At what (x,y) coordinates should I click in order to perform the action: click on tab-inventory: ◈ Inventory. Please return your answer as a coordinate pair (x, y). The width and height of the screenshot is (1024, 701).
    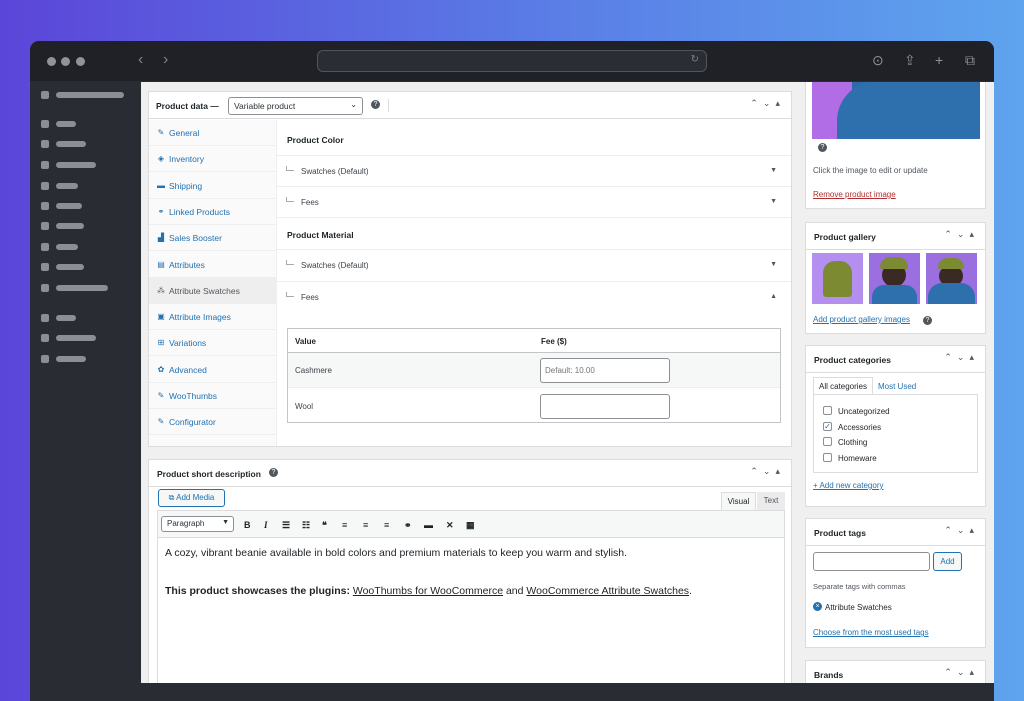
    Looking at the image, I should click on (213, 159).